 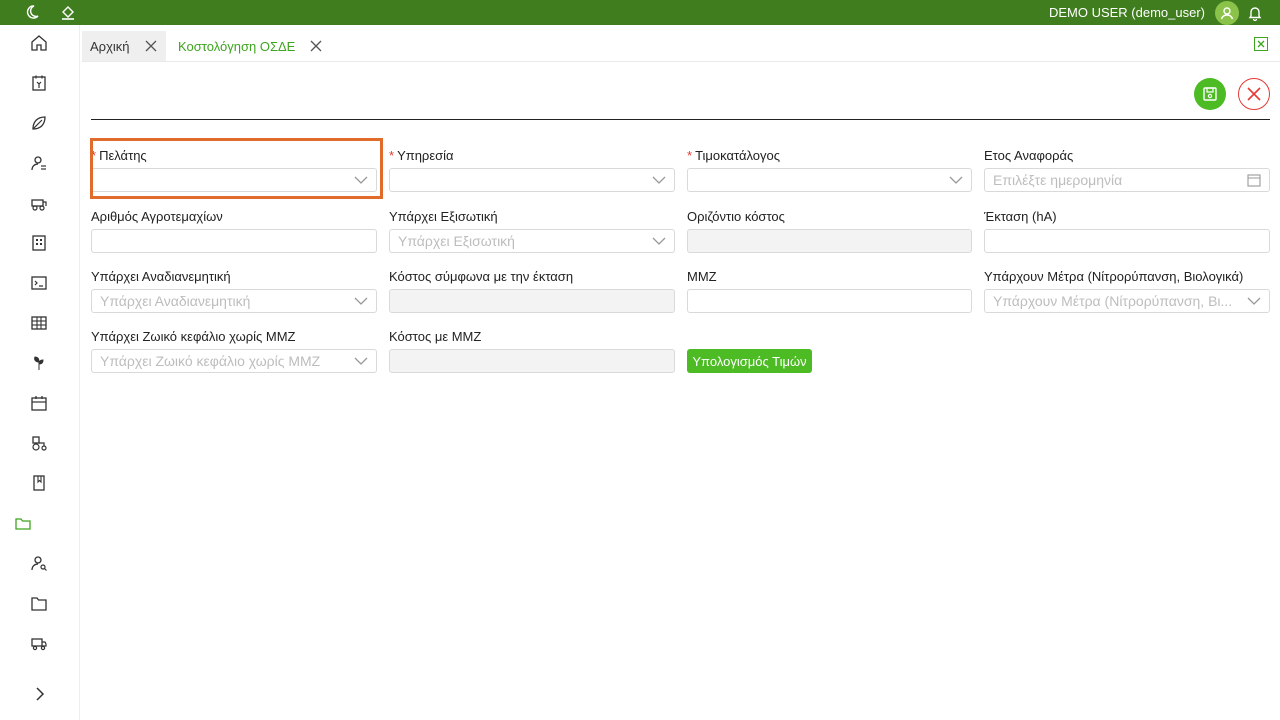 I want to click on service-select, so click(x=532, y=180).